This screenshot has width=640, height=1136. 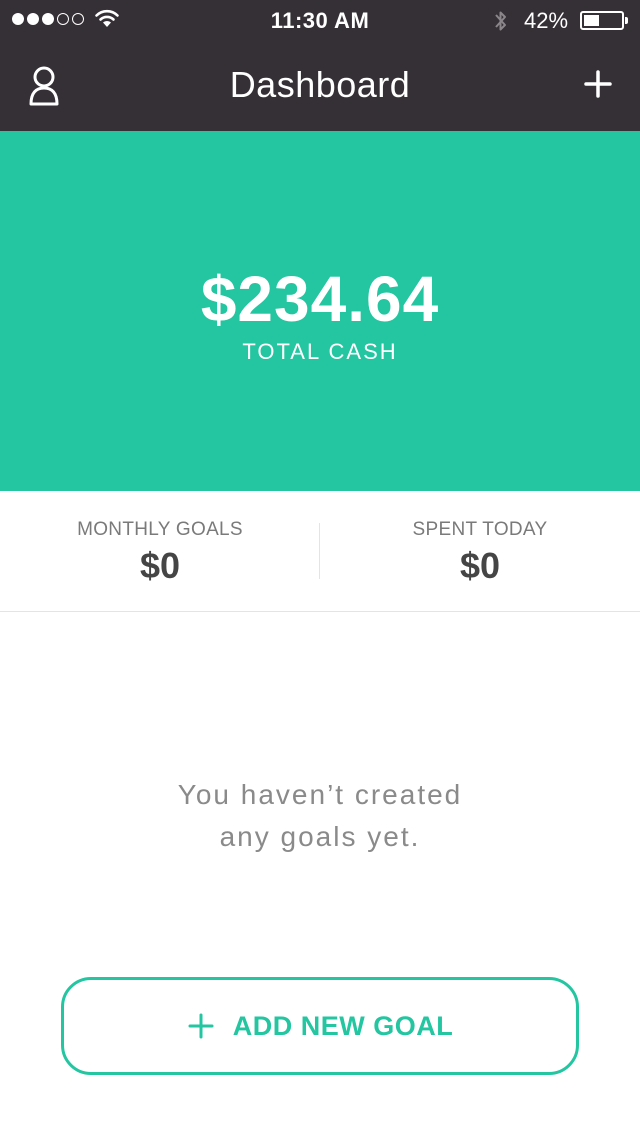 I want to click on battery-icon, so click(x=602, y=20).